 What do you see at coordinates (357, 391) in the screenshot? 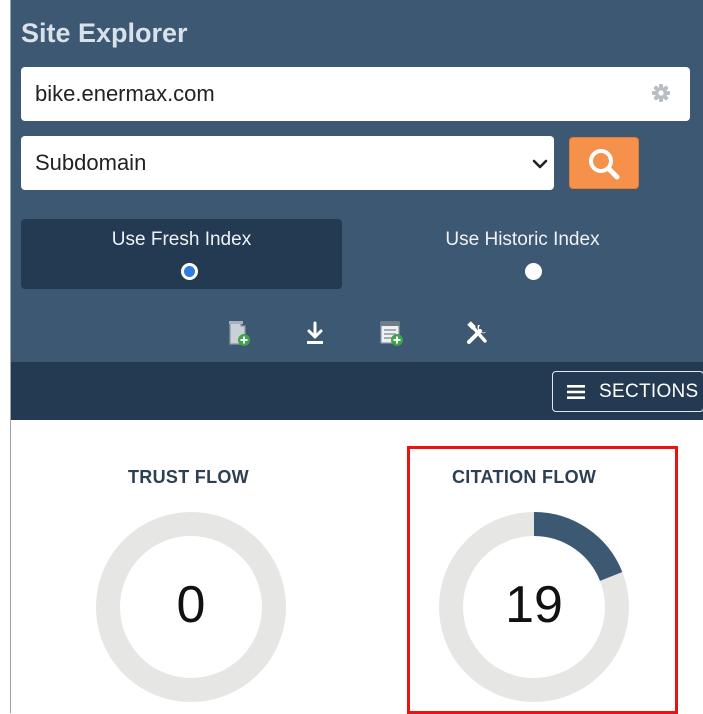
I see `section-navbar: SECTIONS` at bounding box center [357, 391].